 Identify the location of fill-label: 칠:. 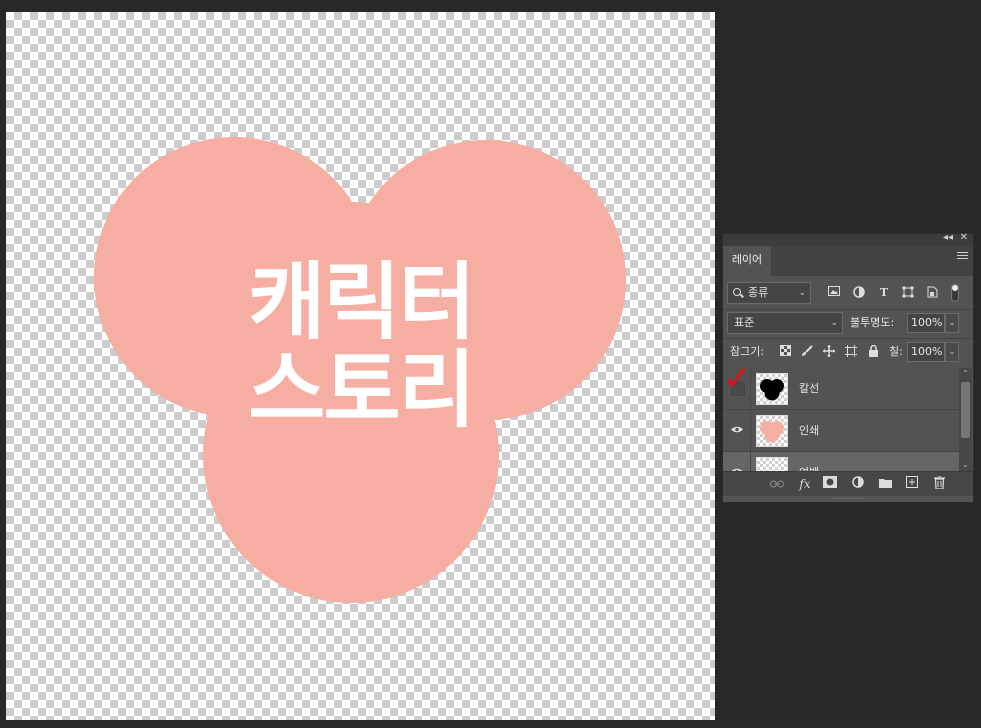
(896, 351).